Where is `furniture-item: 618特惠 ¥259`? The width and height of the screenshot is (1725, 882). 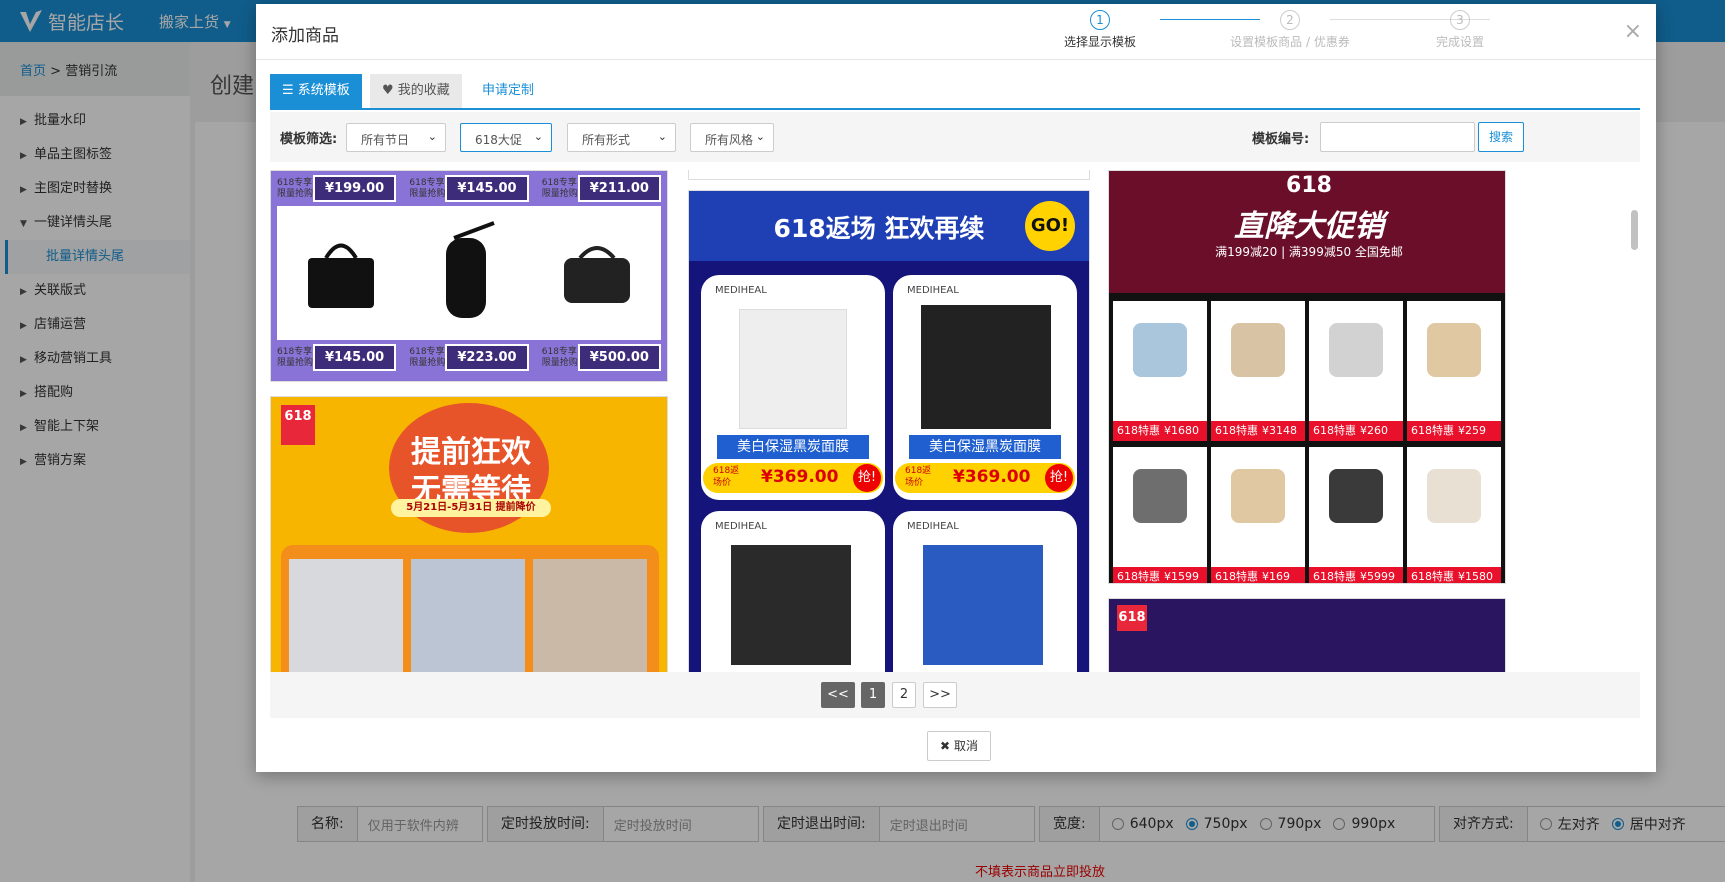 furniture-item: 618特惠 ¥259 is located at coordinates (1454, 371).